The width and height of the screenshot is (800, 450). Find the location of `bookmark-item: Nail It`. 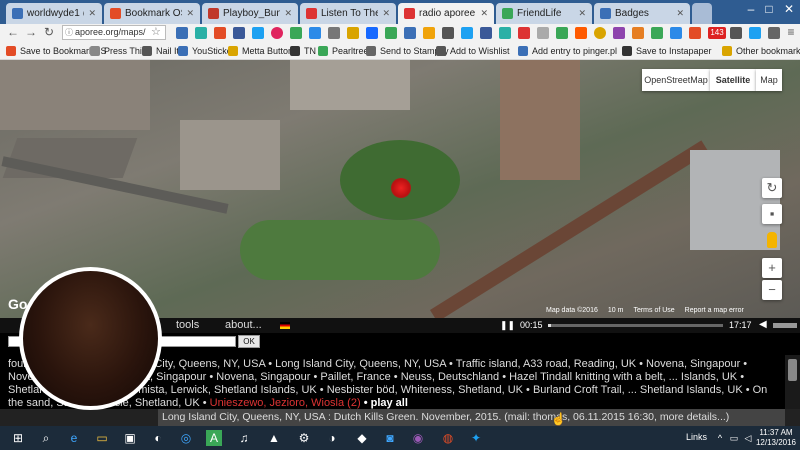

bookmark-item: Nail It is located at coordinates (160, 51).